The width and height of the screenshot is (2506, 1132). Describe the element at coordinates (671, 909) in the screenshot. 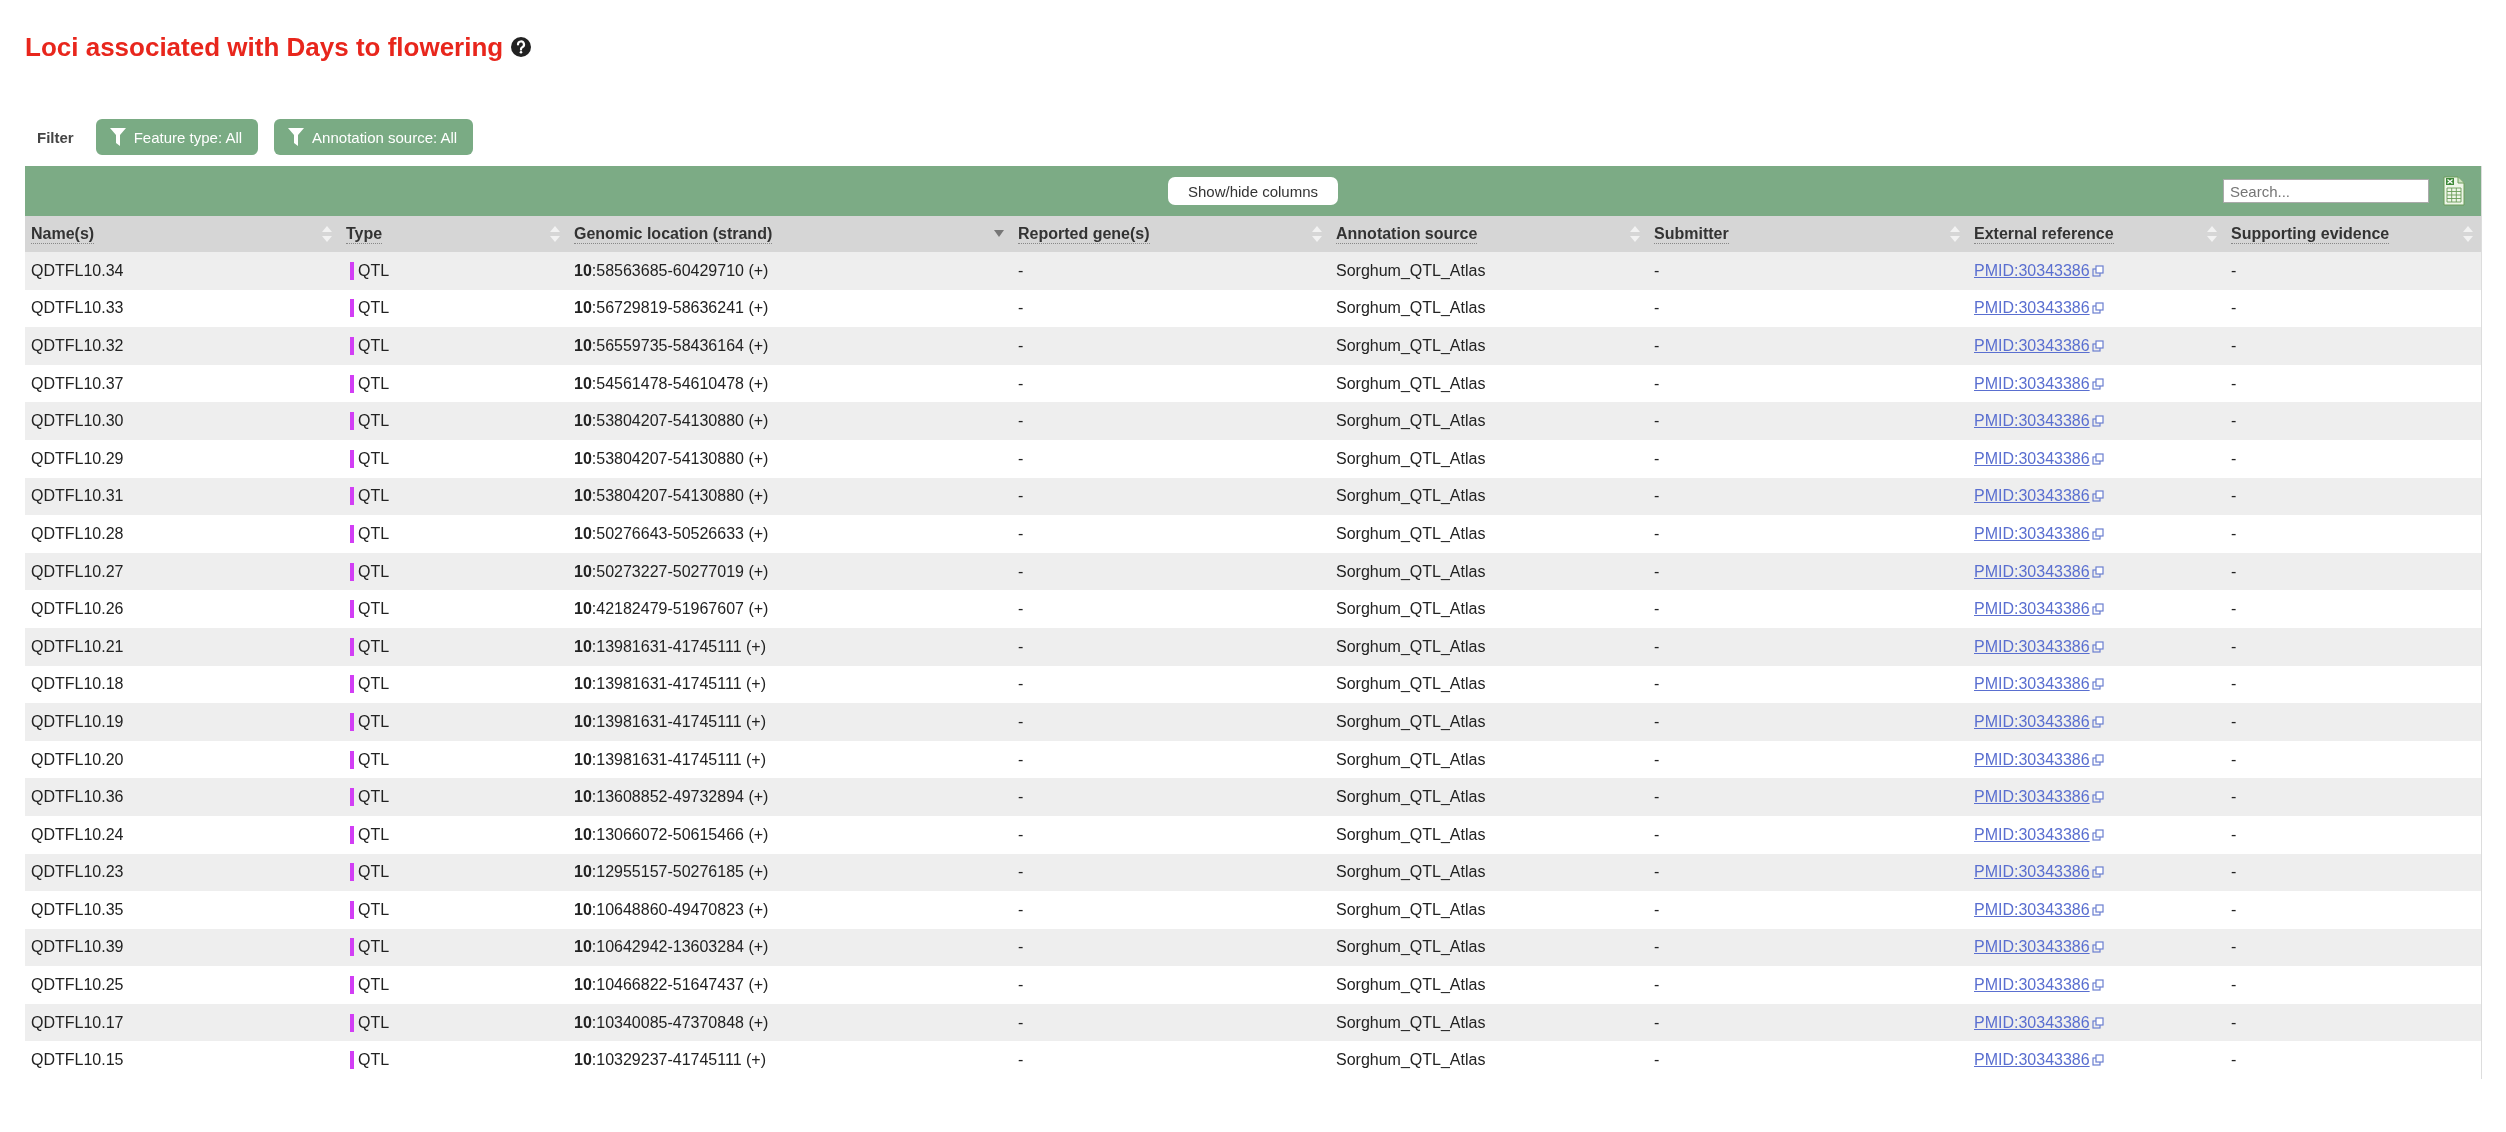

I see `table-cell-text: 10:10648860-49470823 (+)` at that location.